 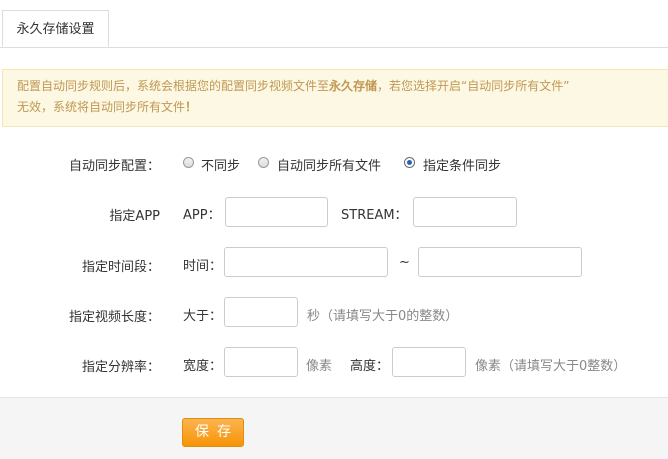 I want to click on width-input, so click(x=261, y=362).